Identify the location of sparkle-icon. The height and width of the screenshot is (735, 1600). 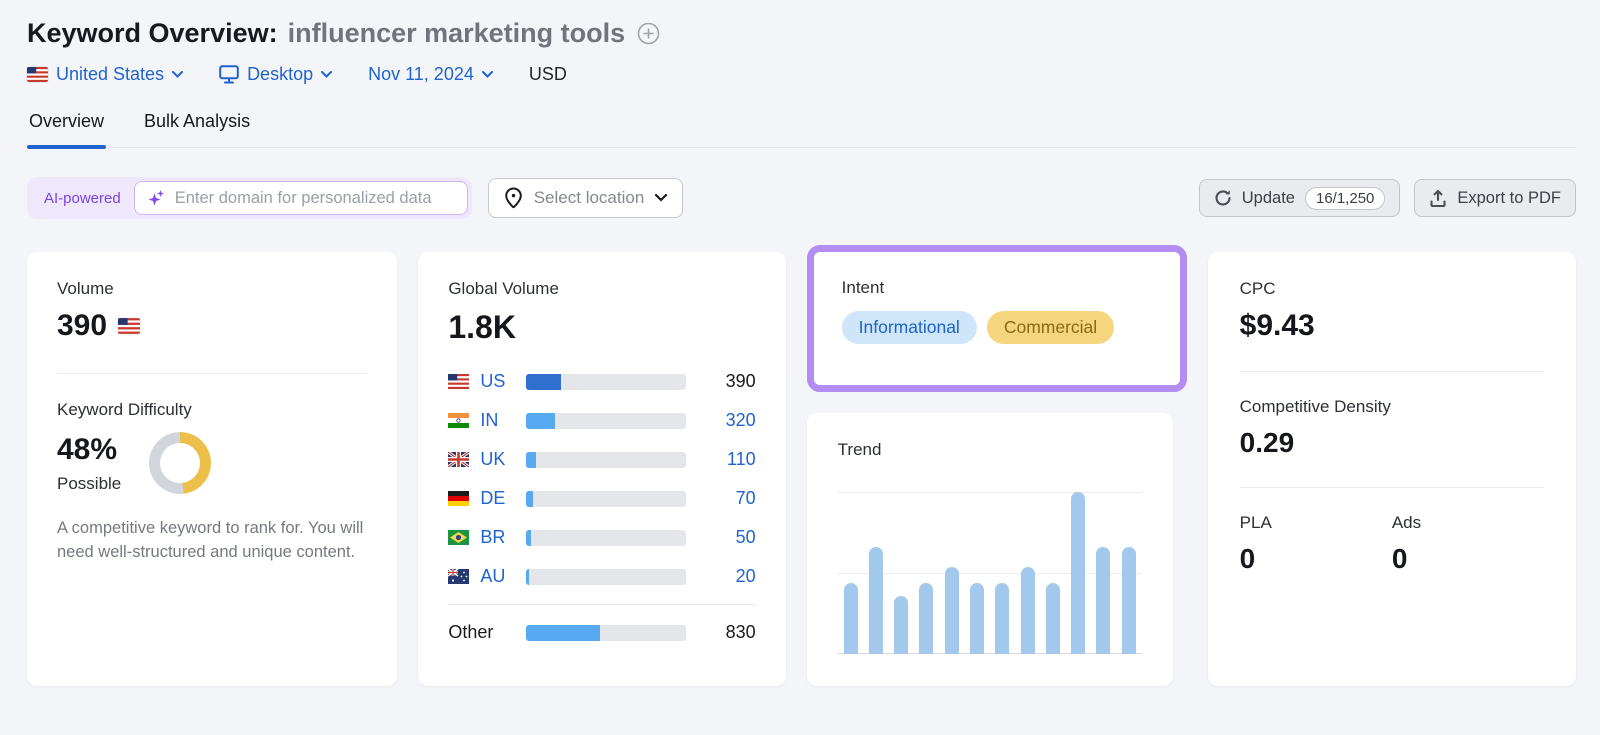
(156, 198).